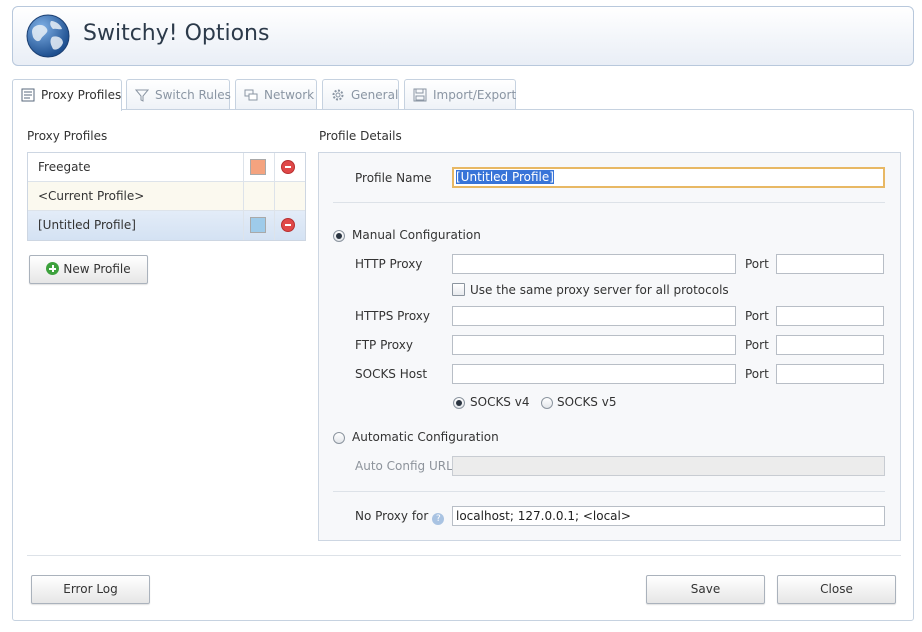 The height and width of the screenshot is (632, 922). I want to click on auto-config-url-label: Auto Config URL, so click(404, 466).